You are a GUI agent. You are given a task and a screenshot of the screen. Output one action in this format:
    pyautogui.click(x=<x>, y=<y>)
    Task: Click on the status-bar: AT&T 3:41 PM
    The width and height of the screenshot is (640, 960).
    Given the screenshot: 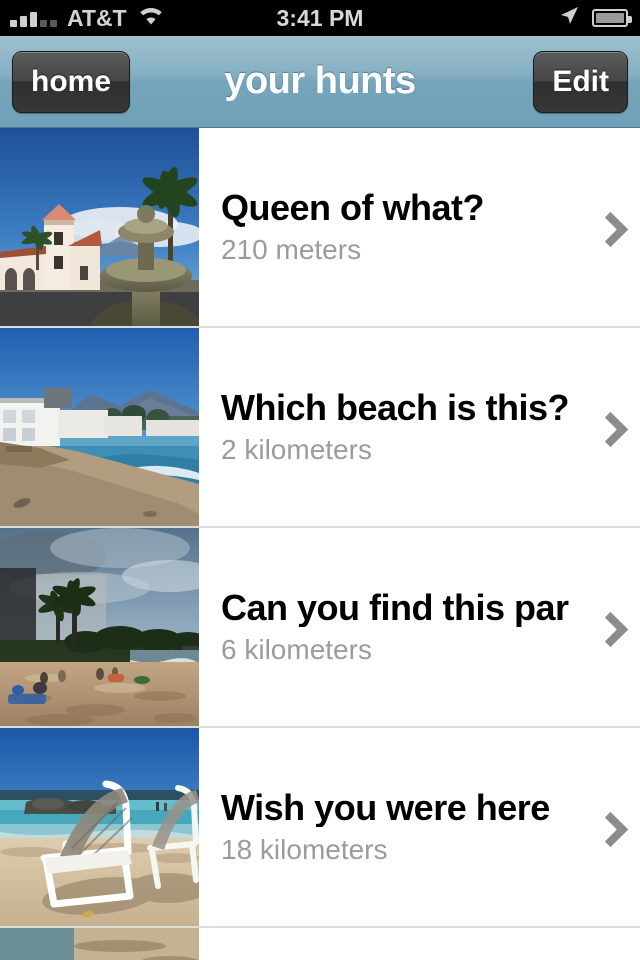 What is the action you would take?
    pyautogui.click(x=320, y=18)
    